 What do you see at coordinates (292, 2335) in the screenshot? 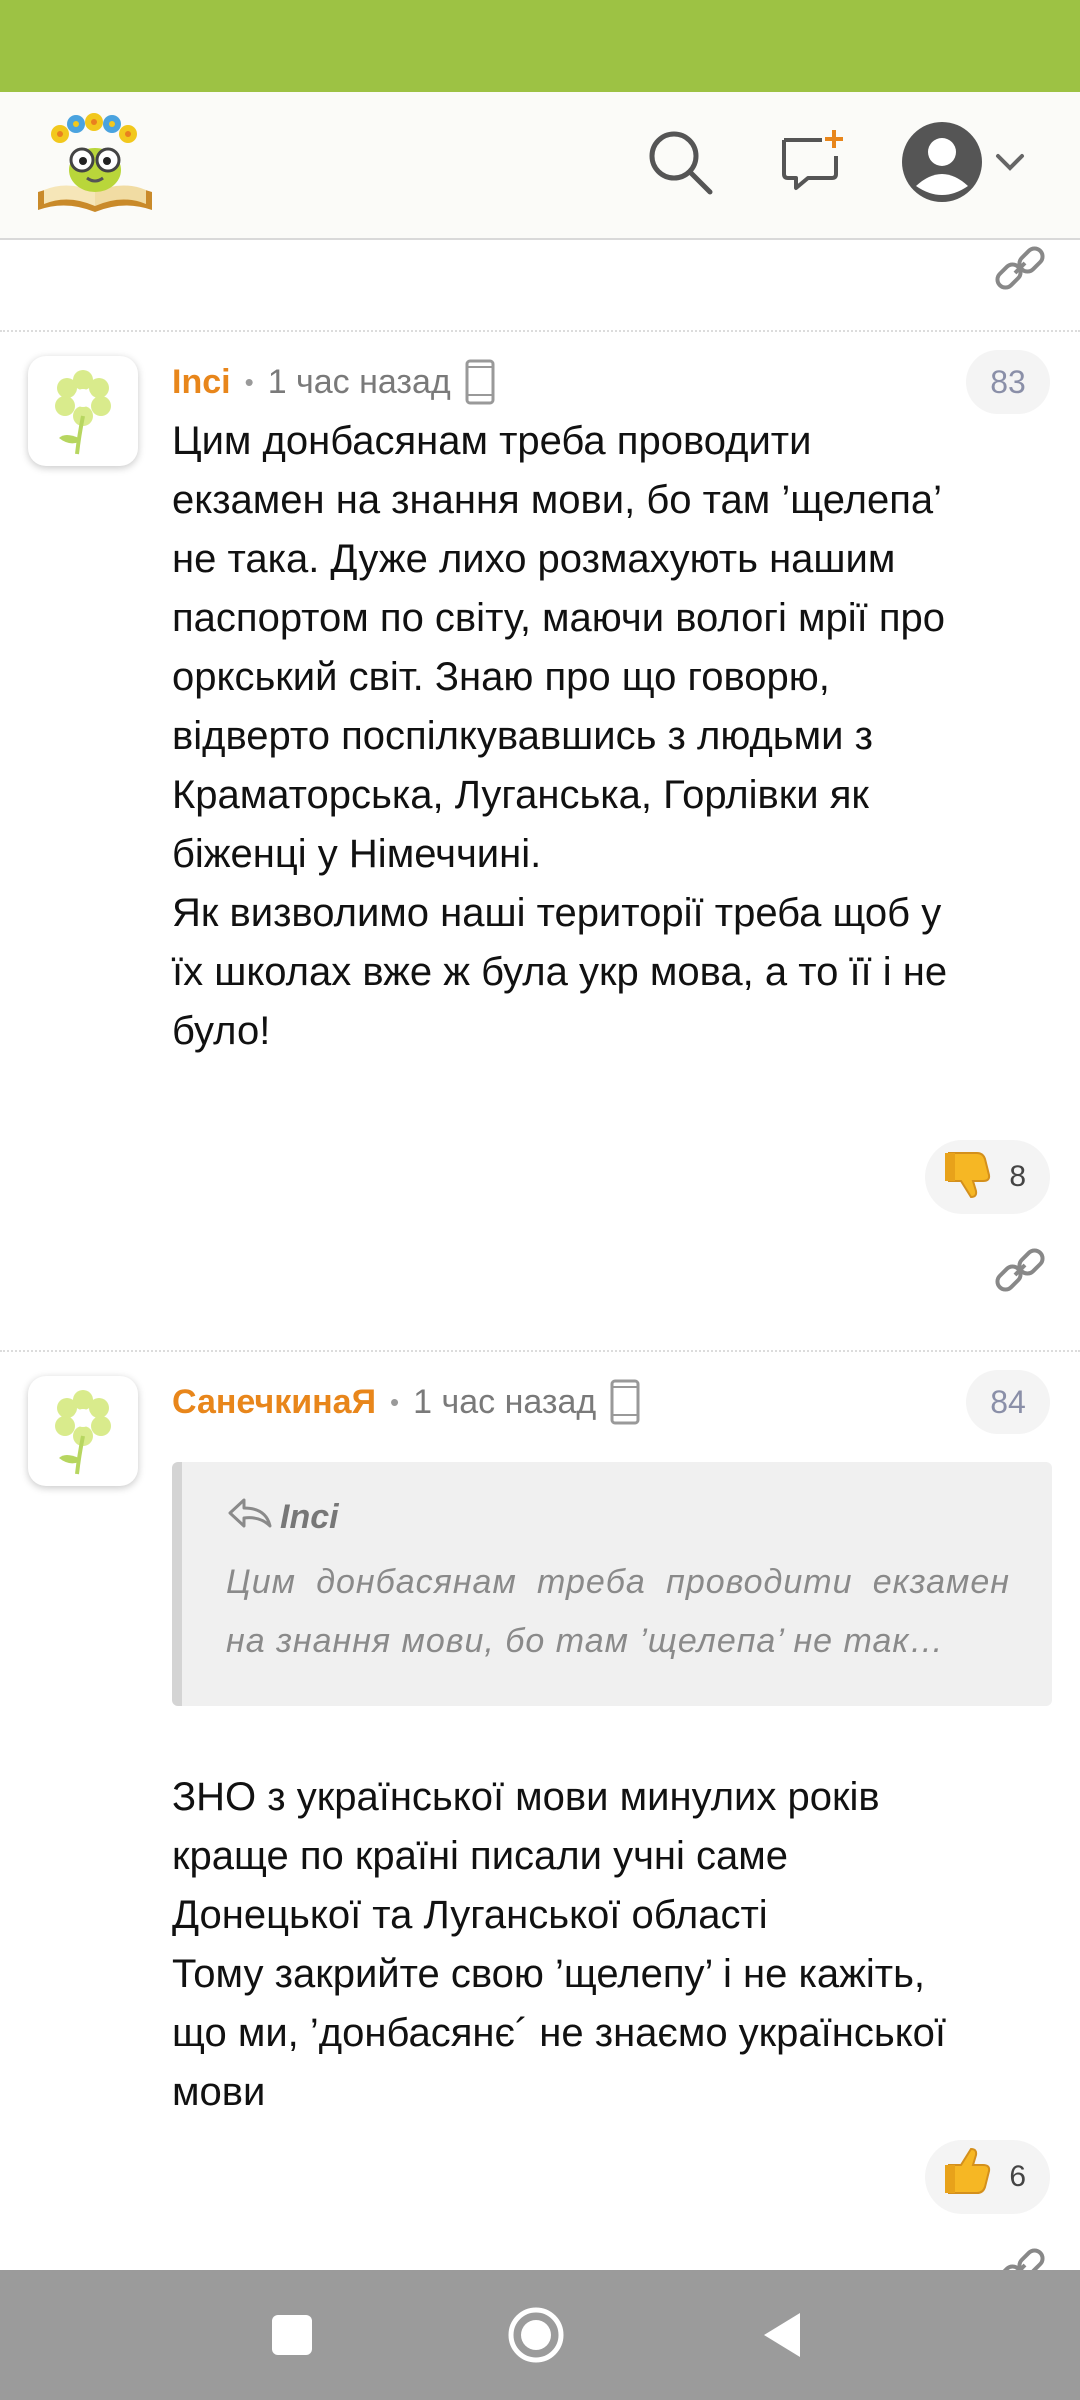
I see `recent-apps-icon` at bounding box center [292, 2335].